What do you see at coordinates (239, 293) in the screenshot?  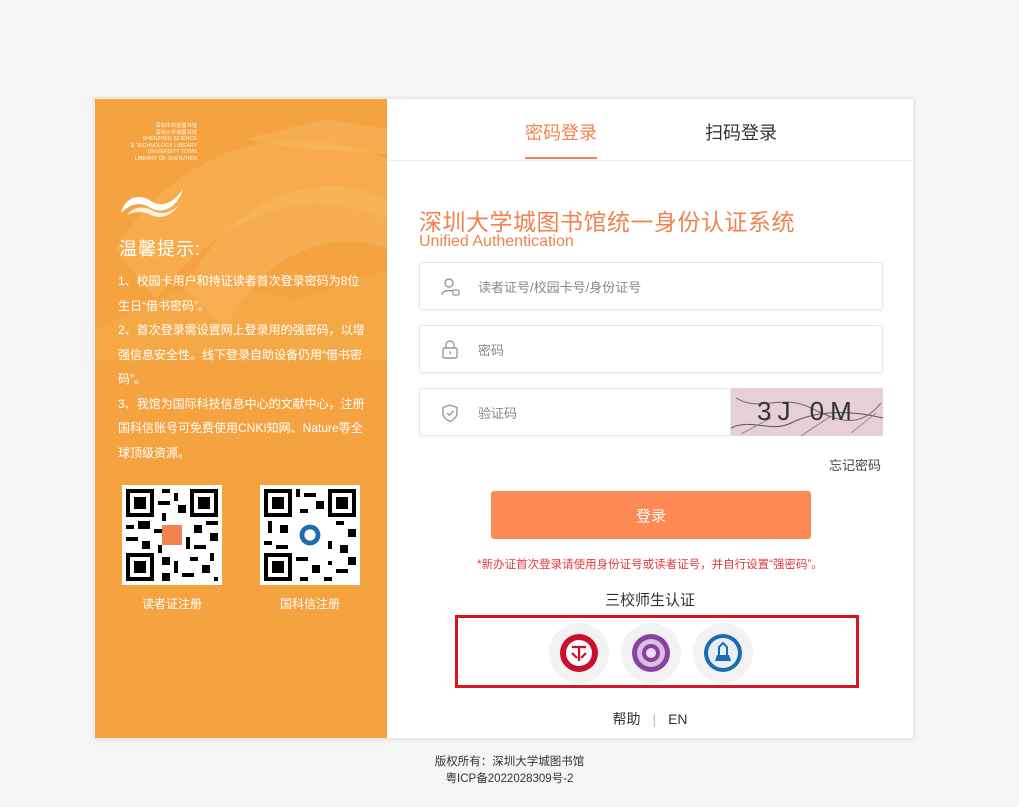 I see `tip-item: 1、校园卡用户和持证读者首次登录密码为8位生日“借书密码”。` at bounding box center [239, 293].